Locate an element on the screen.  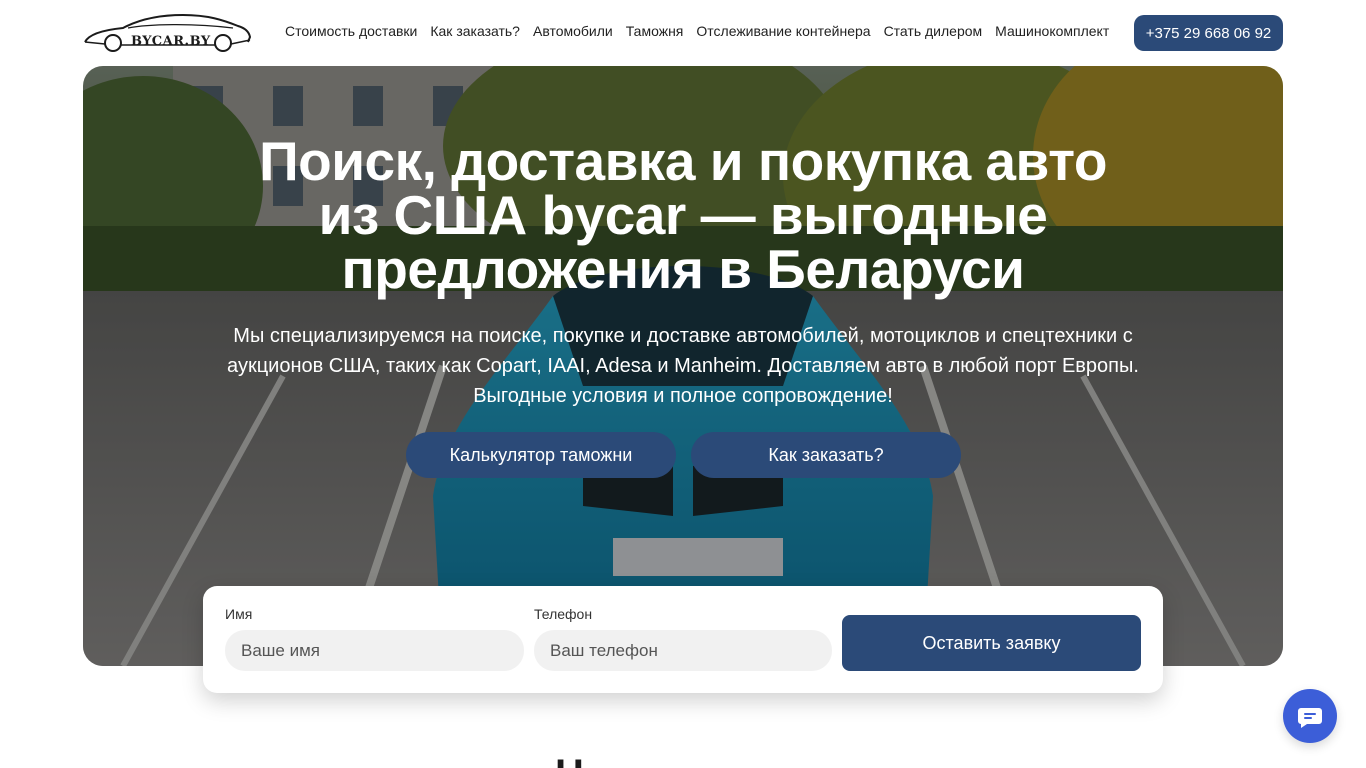
chat-widget-button is located at coordinates (1310, 716).